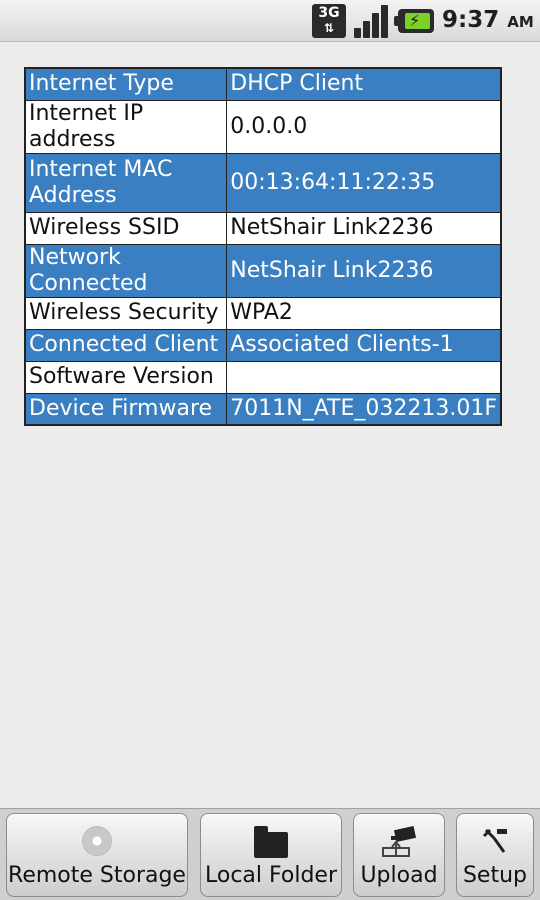  Describe the element at coordinates (126, 345) in the screenshot. I see `row-label: Connected Client` at that location.